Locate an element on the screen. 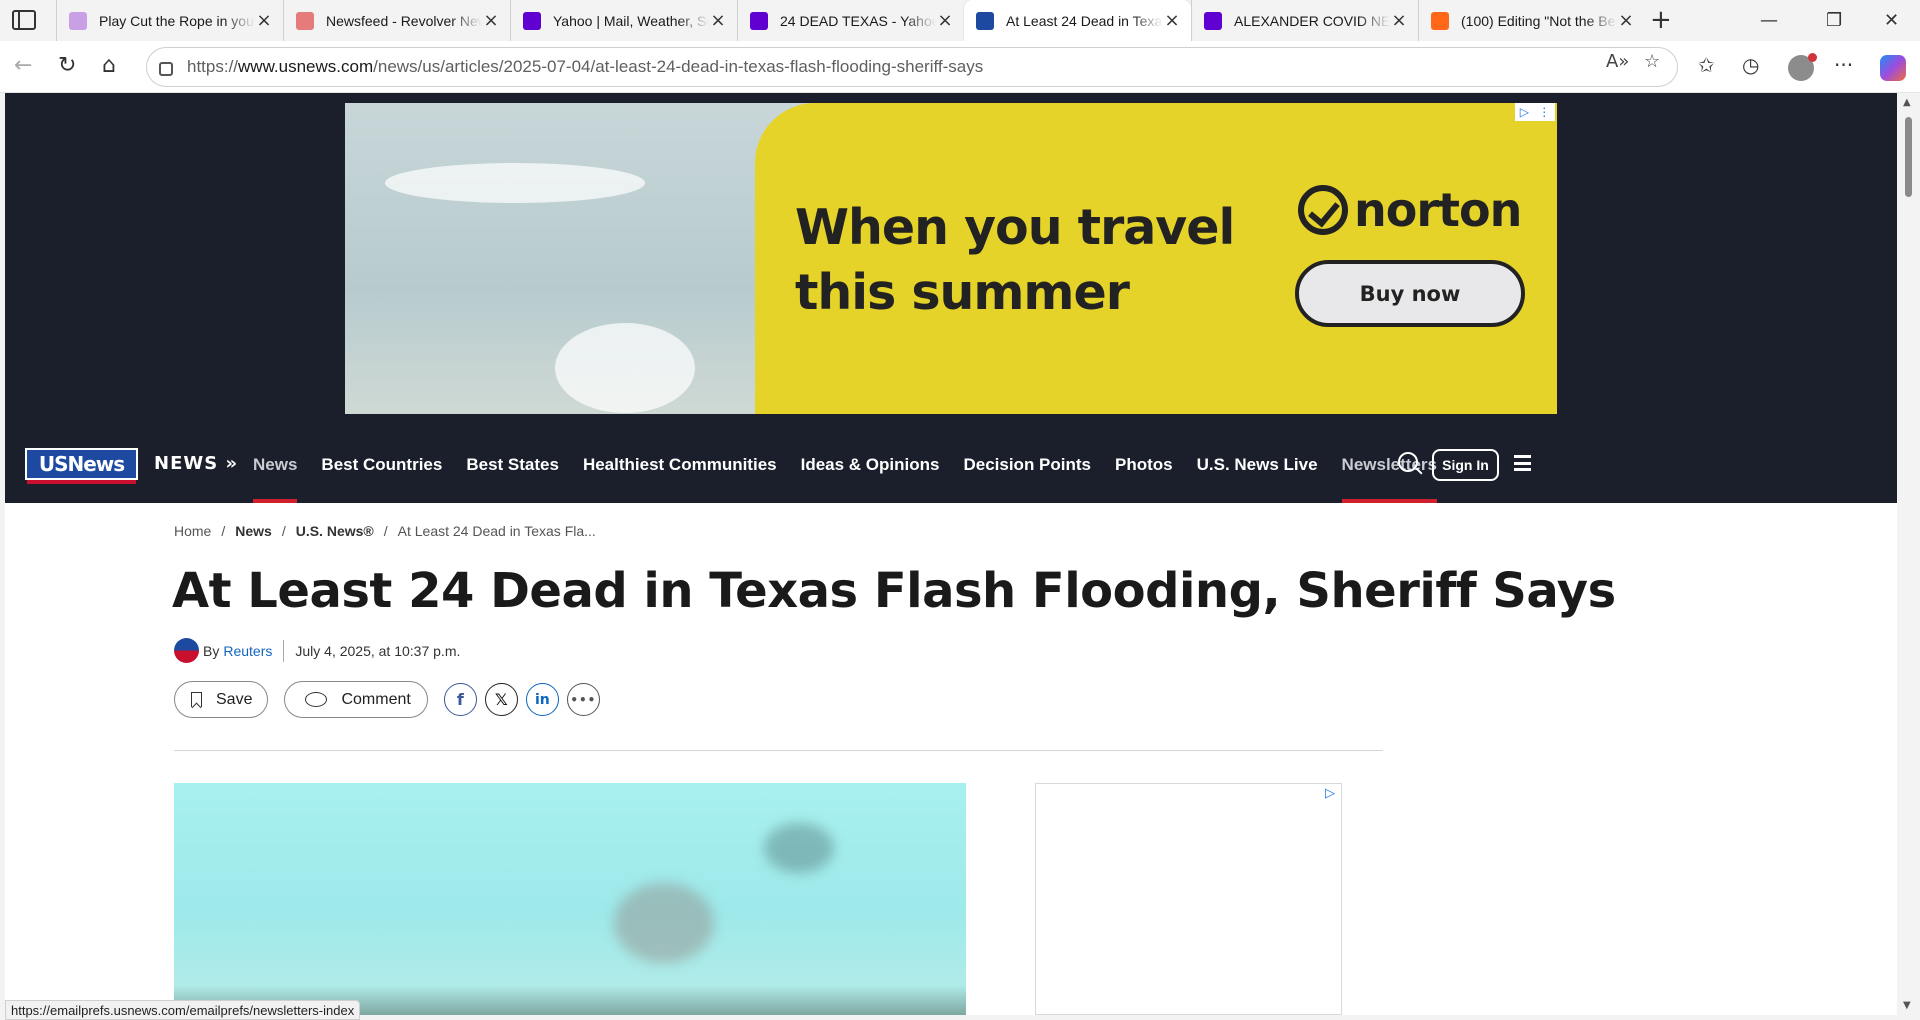 This screenshot has width=1920, height=1020. browser-tab: Newsfeed - Revolver News × is located at coordinates (396, 20).